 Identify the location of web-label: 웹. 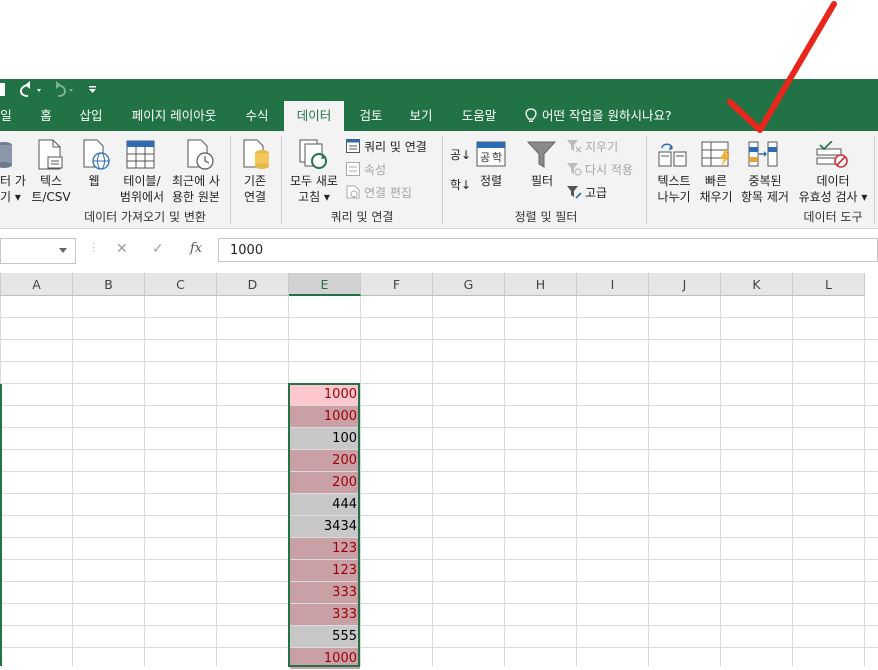
(94, 181).